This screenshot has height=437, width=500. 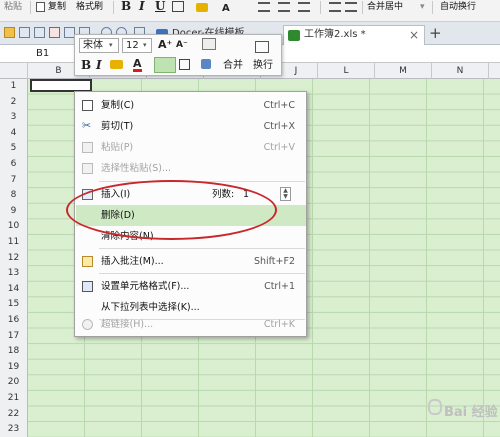 What do you see at coordinates (13, 290) in the screenshot?
I see `row-14-header: 14` at bounding box center [13, 290].